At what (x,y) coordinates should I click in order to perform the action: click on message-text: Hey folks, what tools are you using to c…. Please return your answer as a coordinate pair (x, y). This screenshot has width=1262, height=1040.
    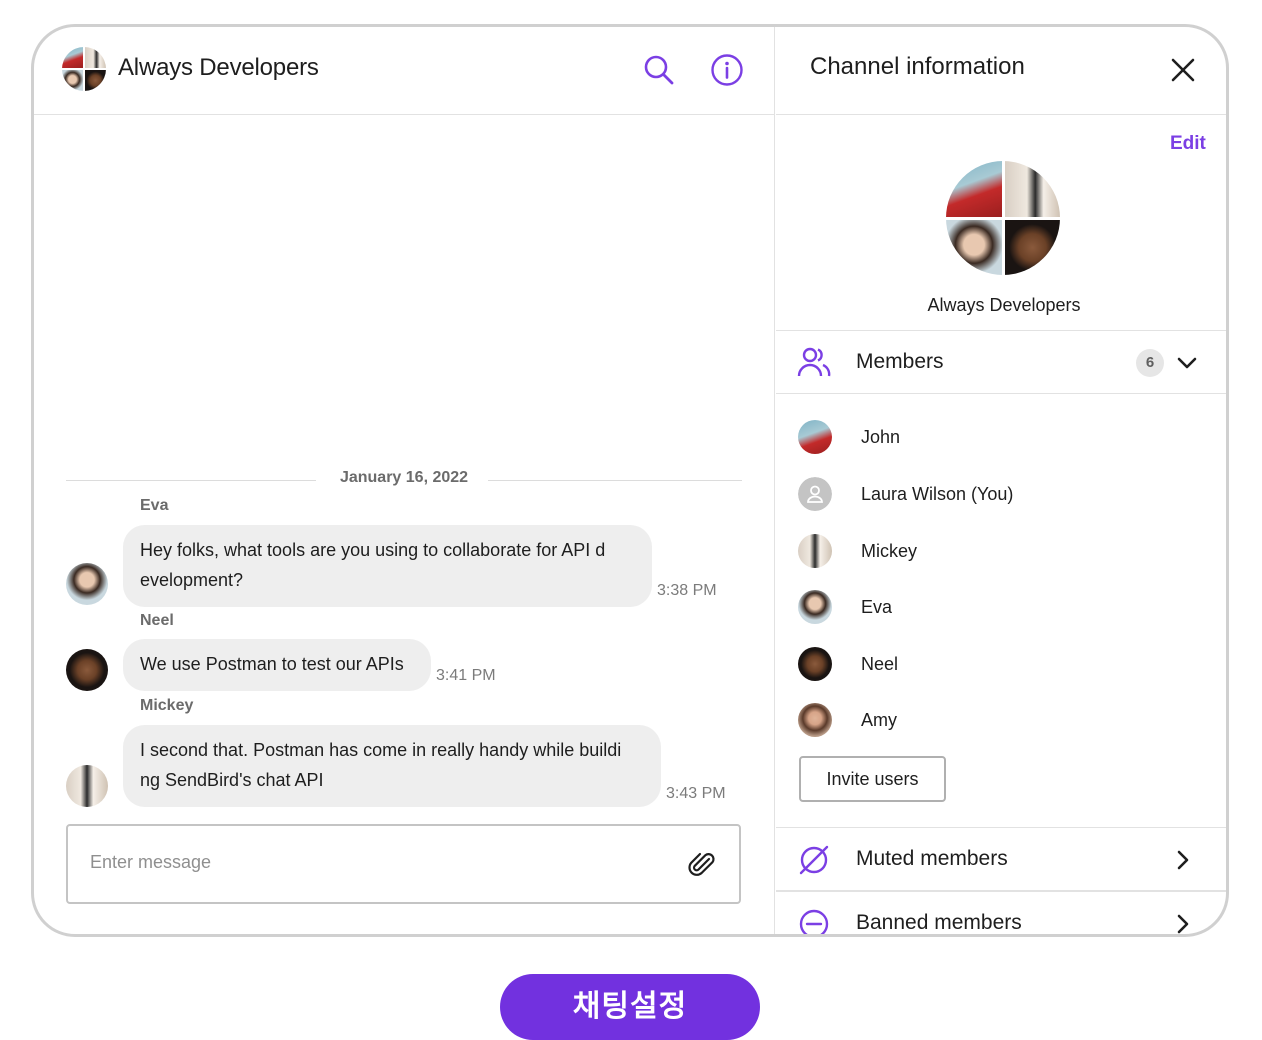
    Looking at the image, I should click on (373, 550).